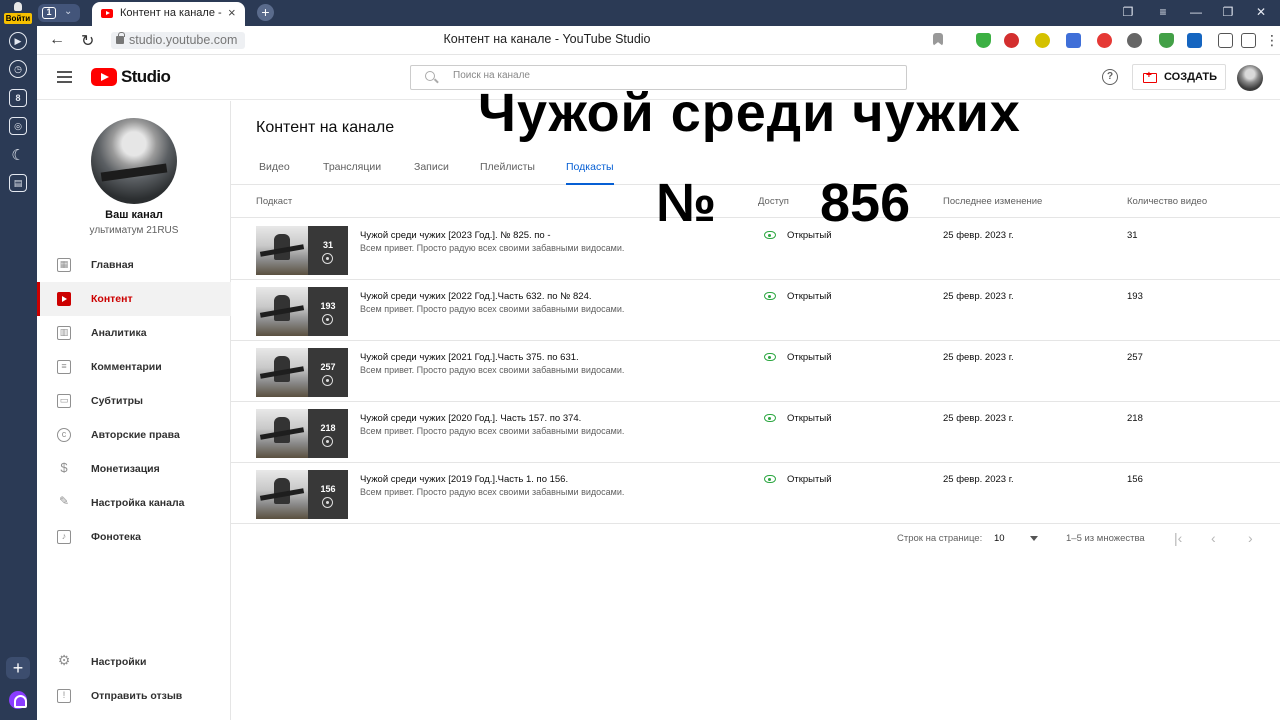 Image resolution: width=1280 pixels, height=720 pixels. I want to click on sidebar-item-analytics: ▥ Аналитика, so click(134, 333).